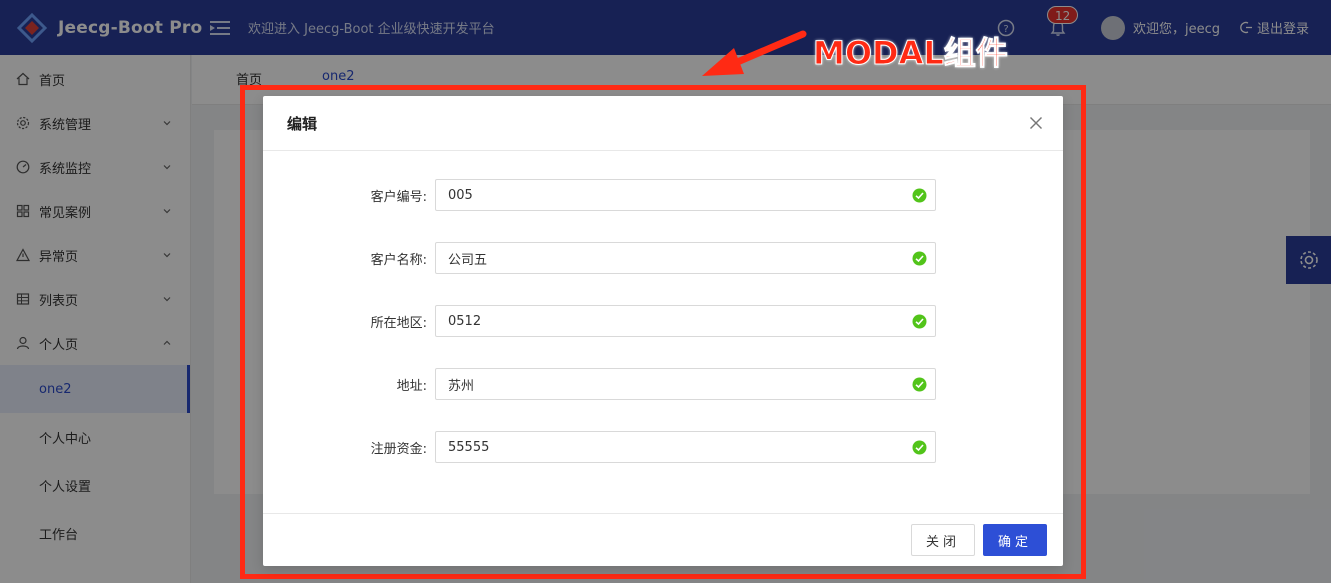  I want to click on form-row-address: 地址: 苏州, so click(663, 384).